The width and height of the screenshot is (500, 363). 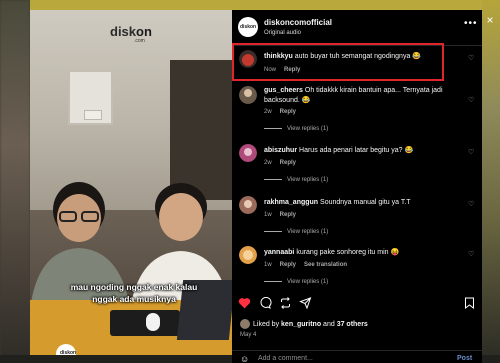 I want to click on profile-avatar-text: diskon, so click(x=248, y=27).